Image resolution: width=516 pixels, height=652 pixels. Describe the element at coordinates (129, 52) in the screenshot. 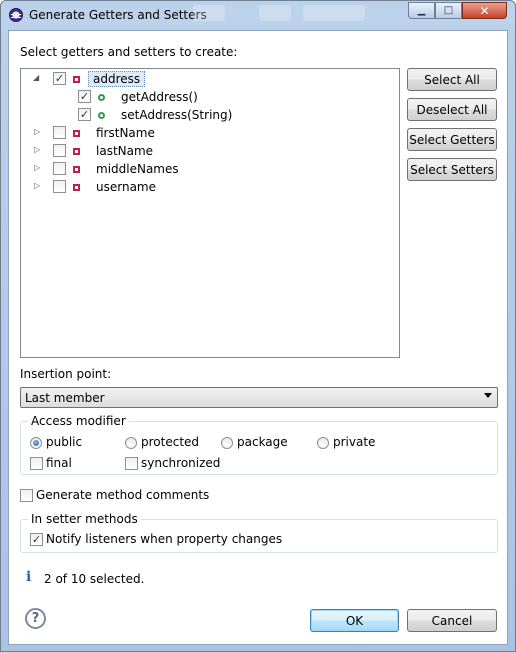

I see `tree-heading: Select getters and setters to create:` at that location.